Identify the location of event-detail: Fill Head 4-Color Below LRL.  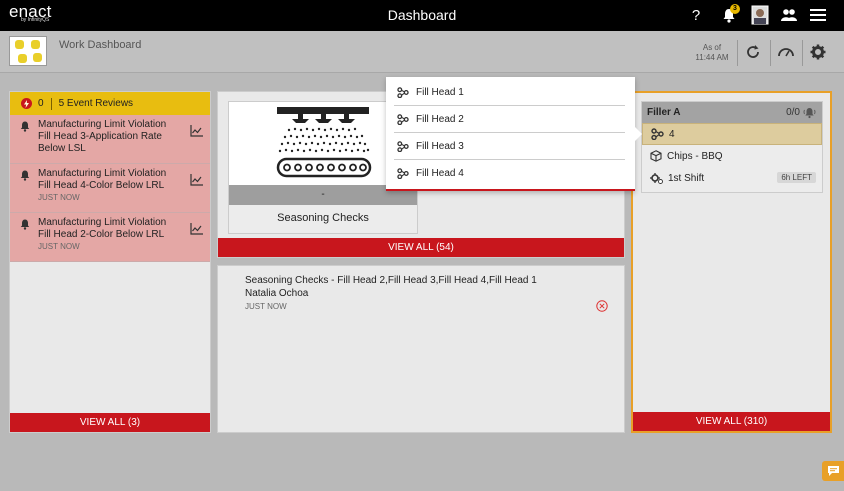
(124, 186).